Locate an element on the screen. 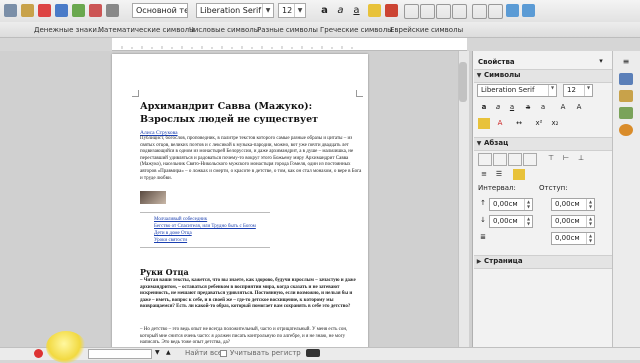 This screenshot has width=640, height=363. new-document-icon is located at coordinates (10, 10).